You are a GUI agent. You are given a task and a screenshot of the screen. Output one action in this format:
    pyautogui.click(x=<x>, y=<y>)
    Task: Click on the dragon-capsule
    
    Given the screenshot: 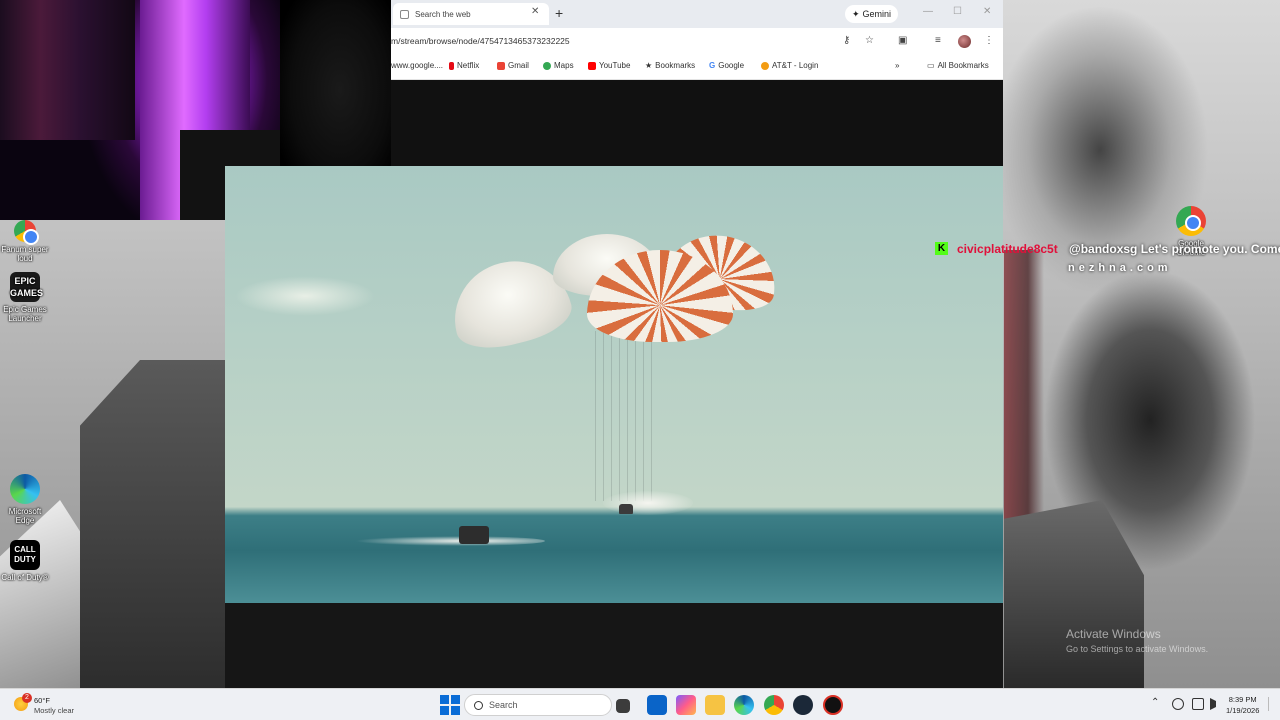 What is the action you would take?
    pyautogui.click(x=626, y=509)
    